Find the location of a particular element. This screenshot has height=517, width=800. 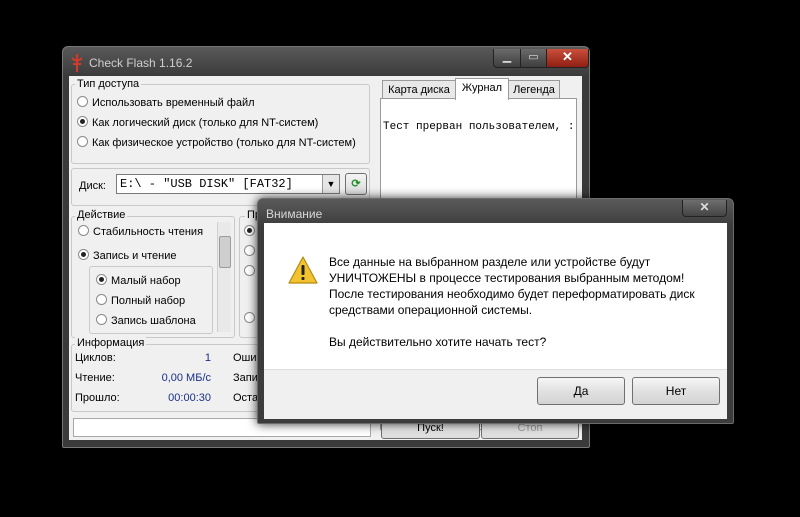

radio-small-set: Малый набор is located at coordinates (138, 280).